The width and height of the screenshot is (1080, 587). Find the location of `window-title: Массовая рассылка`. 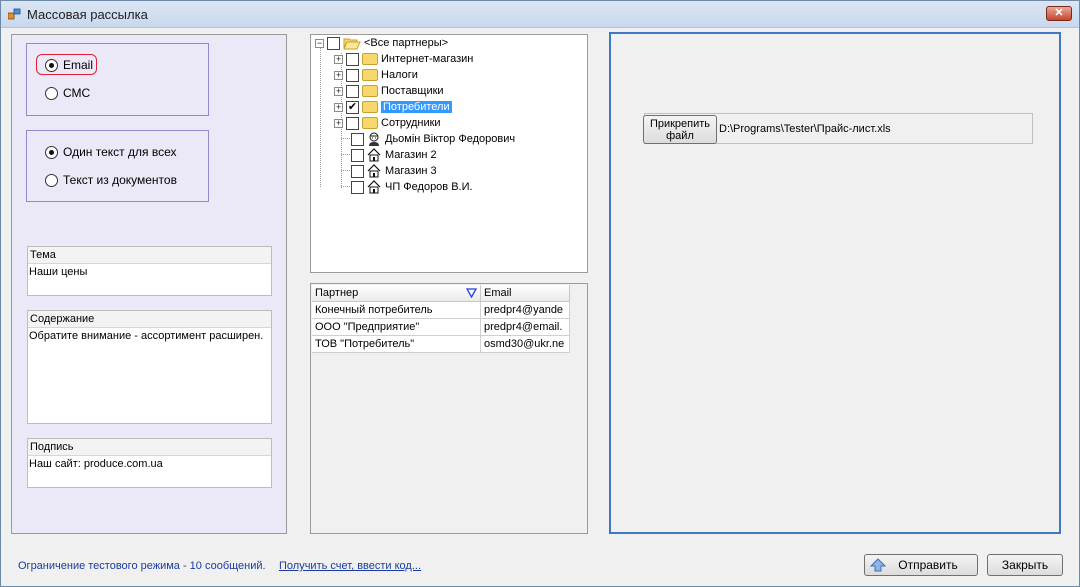

window-title: Массовая рассылка is located at coordinates (87, 14).